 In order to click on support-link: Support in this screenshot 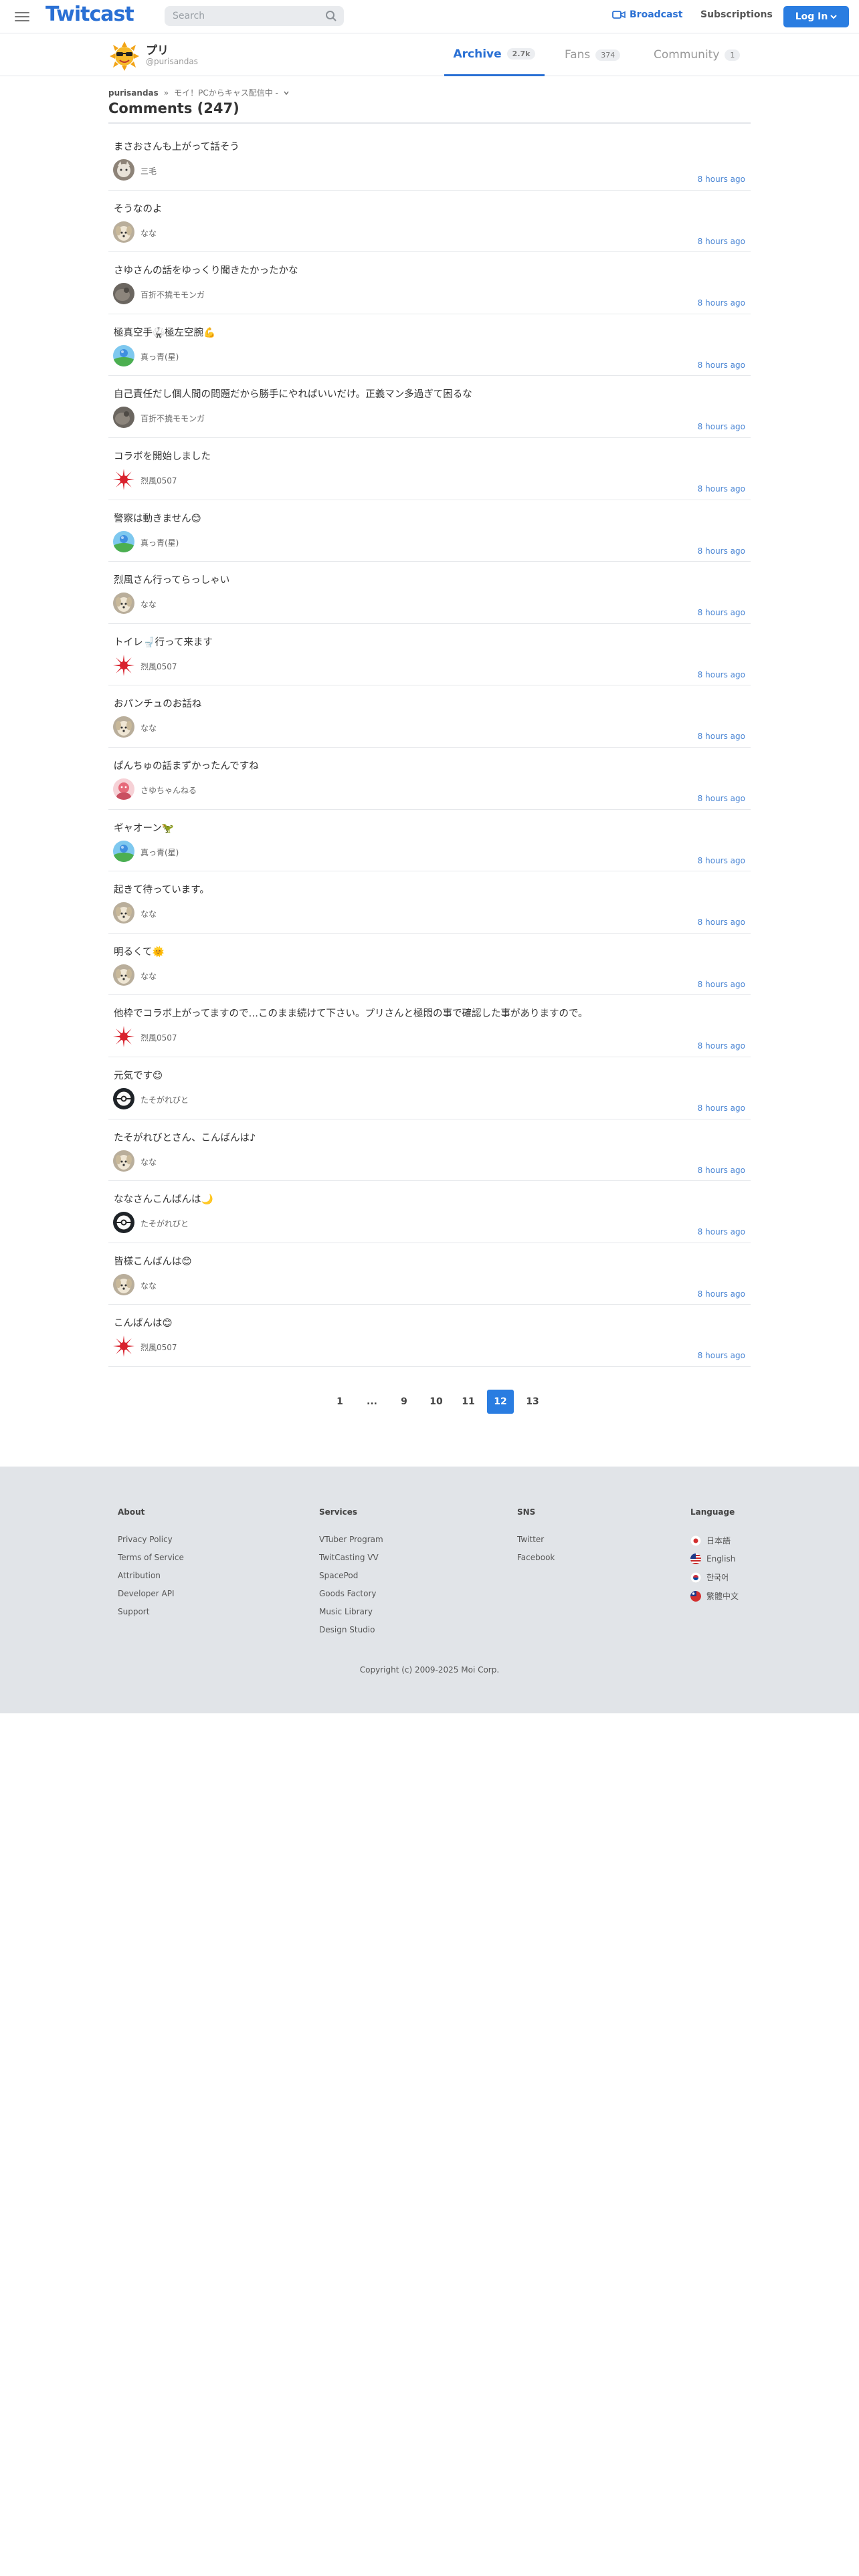, I will do `click(151, 1611)`.